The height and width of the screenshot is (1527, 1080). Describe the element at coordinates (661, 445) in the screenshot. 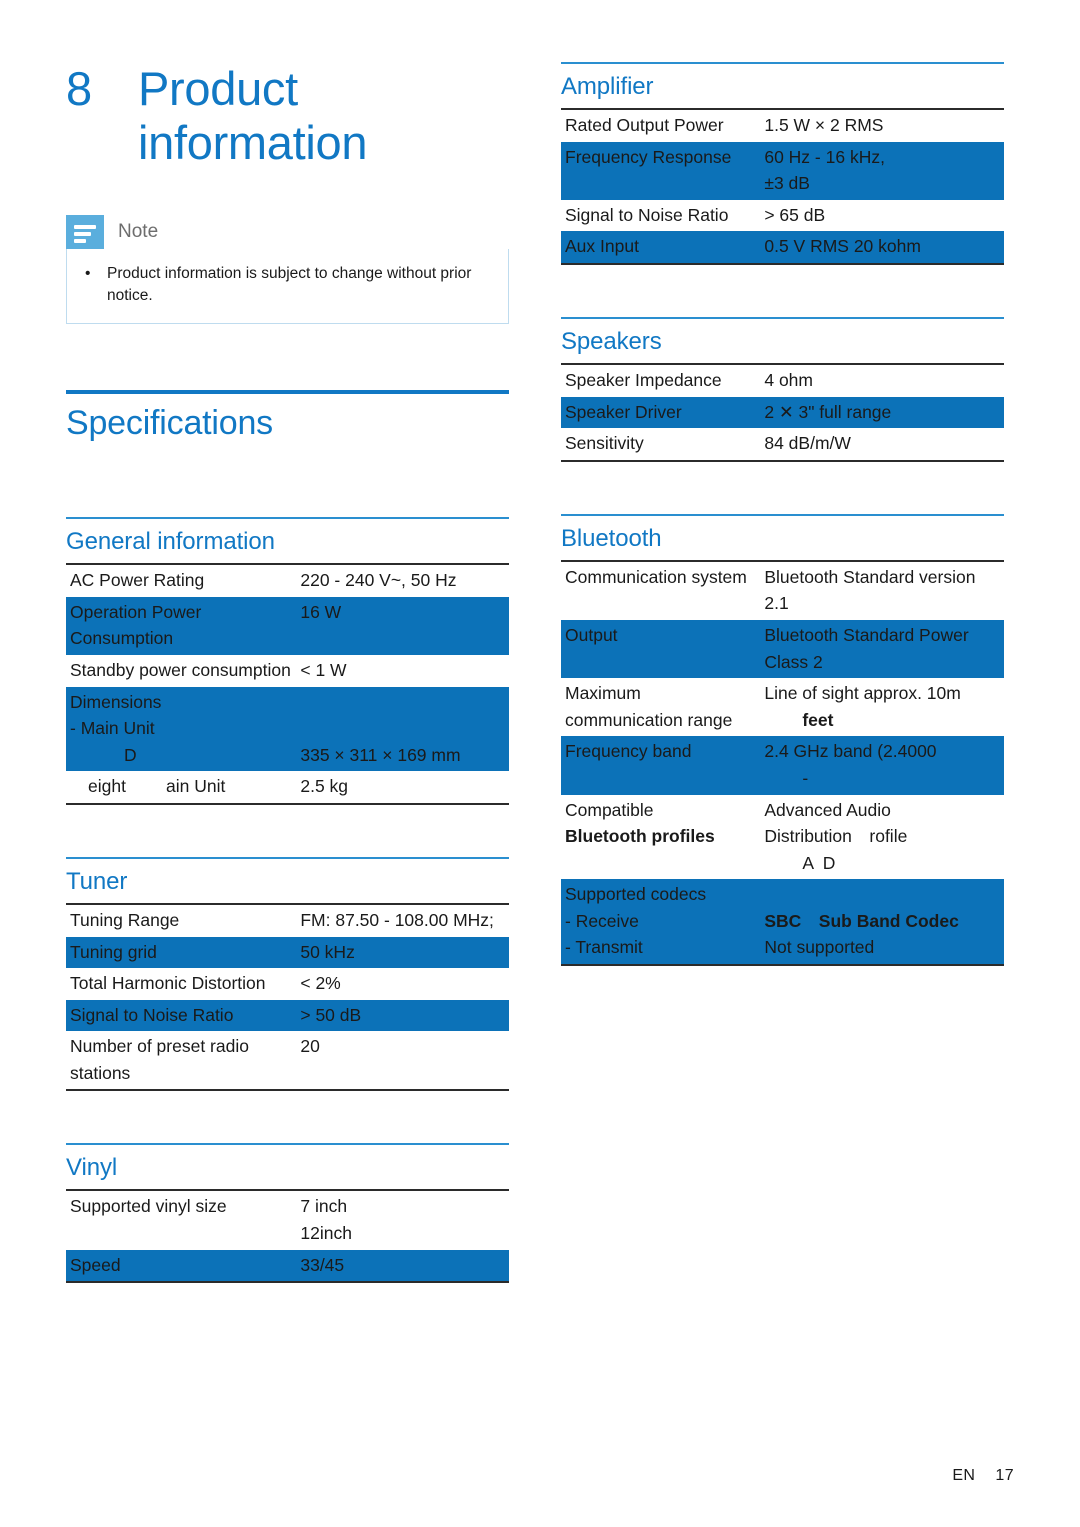

I see `spec-key: Sensitivity` at that location.